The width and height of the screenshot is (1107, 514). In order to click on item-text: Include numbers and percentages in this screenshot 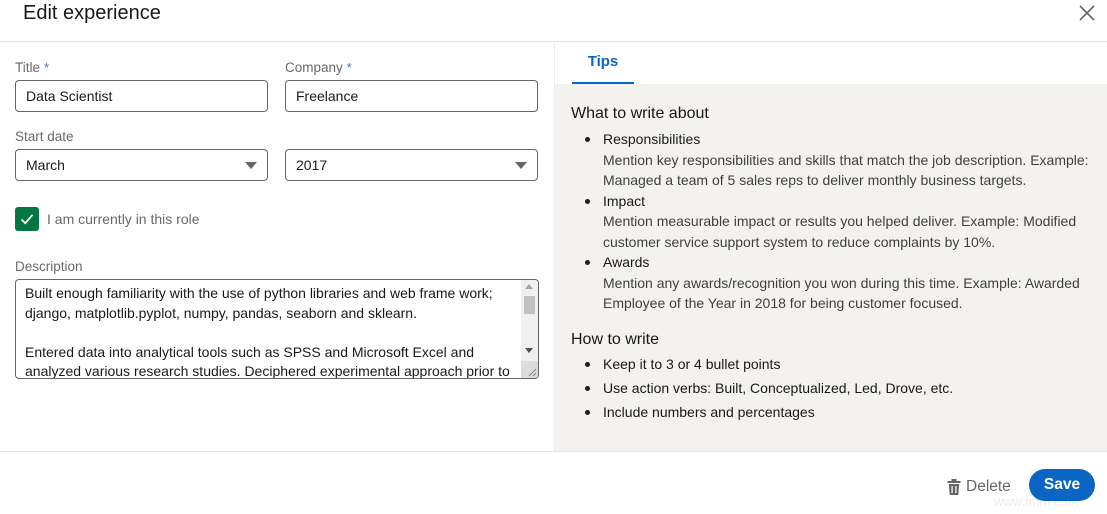, I will do `click(709, 412)`.